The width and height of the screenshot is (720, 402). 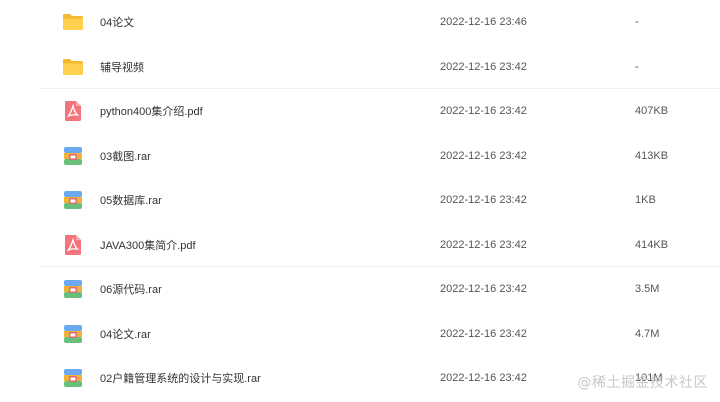 What do you see at coordinates (125, 334) in the screenshot?
I see `file-name: 04论文.rar` at bounding box center [125, 334].